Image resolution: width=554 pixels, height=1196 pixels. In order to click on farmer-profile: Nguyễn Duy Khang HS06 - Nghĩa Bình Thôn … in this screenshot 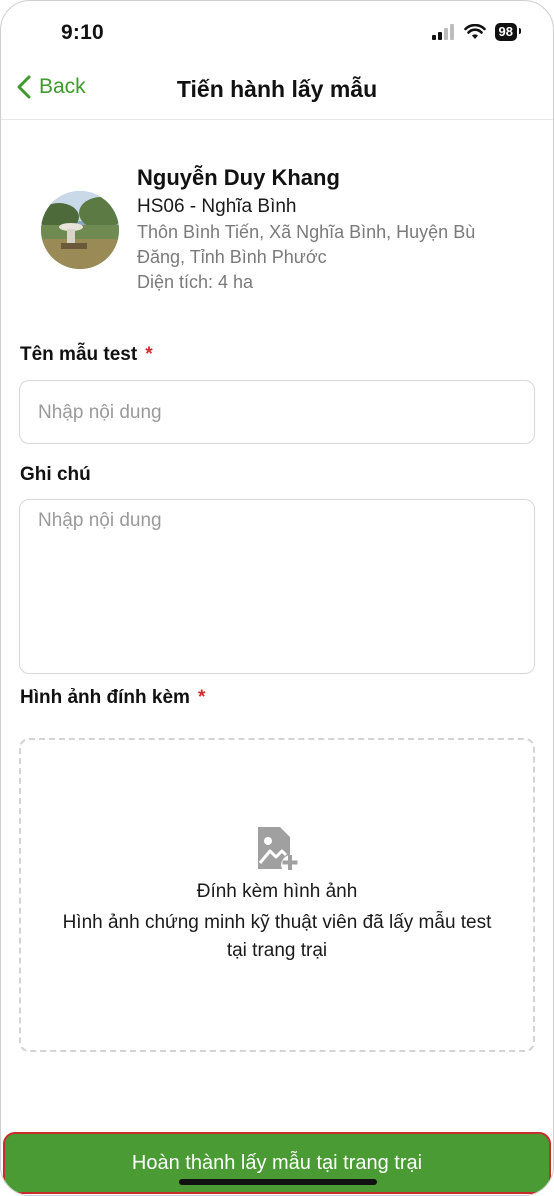, I will do `click(282, 231)`.